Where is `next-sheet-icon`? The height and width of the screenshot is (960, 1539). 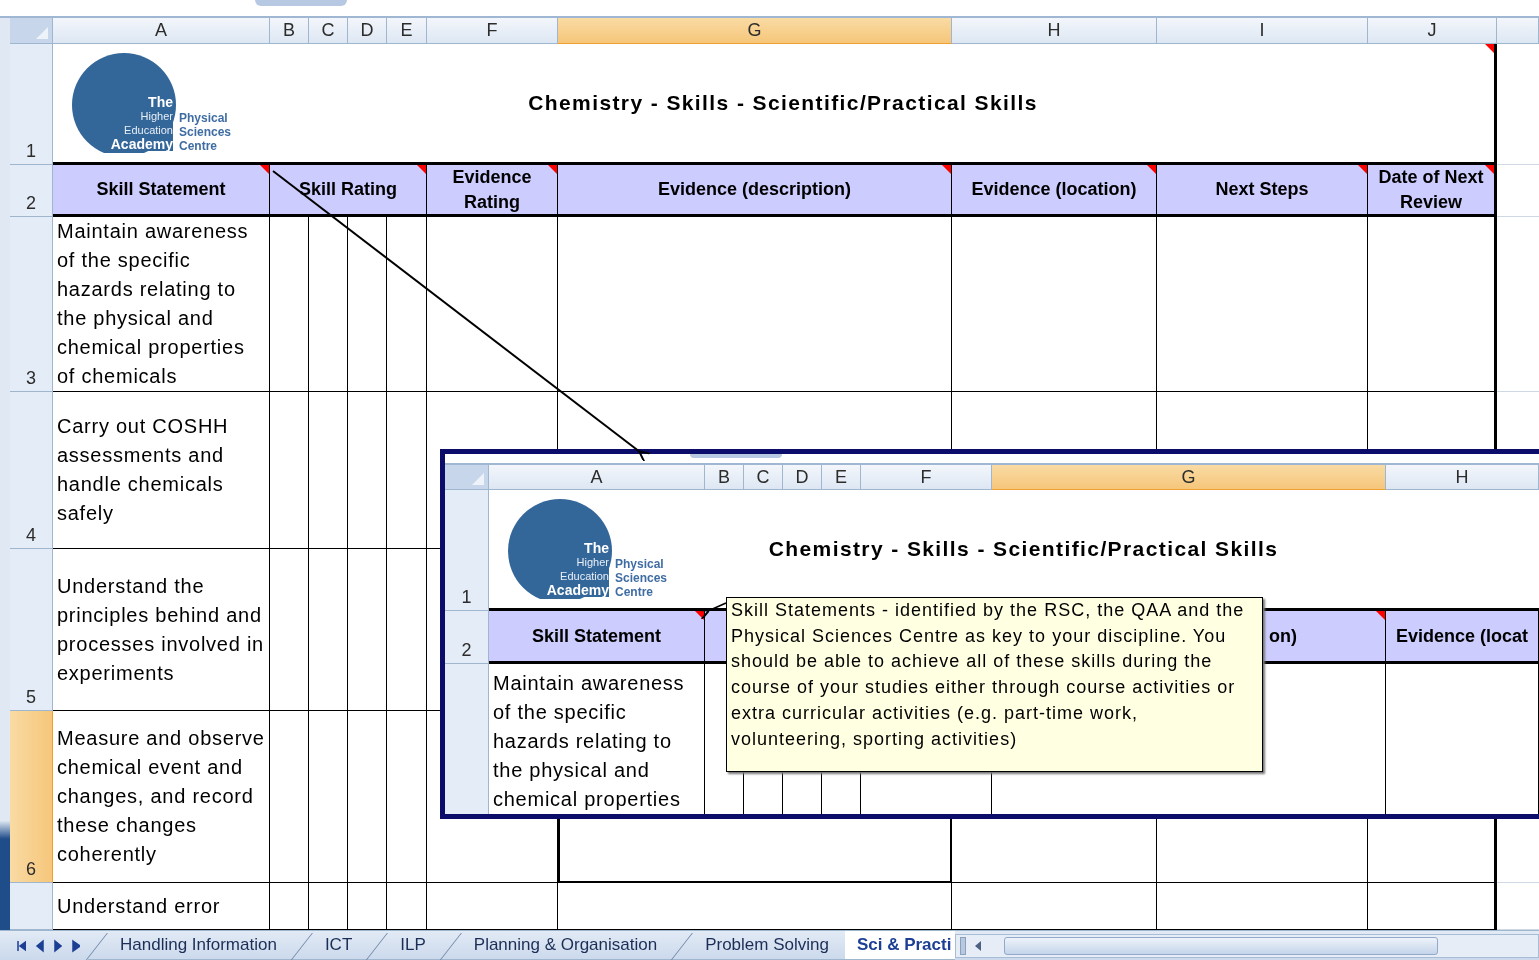 next-sheet-icon is located at coordinates (57, 945).